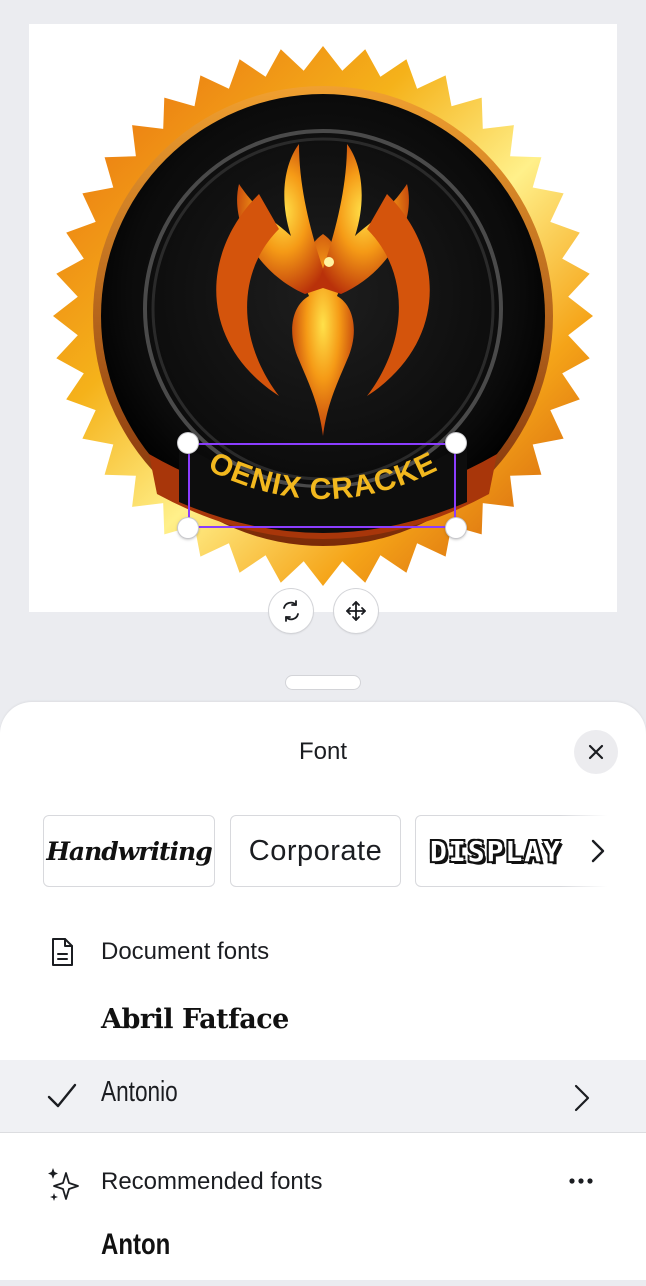 Image resolution: width=646 pixels, height=1286 pixels. What do you see at coordinates (456, 528) in the screenshot?
I see `resize-handle-bottom-right` at bounding box center [456, 528].